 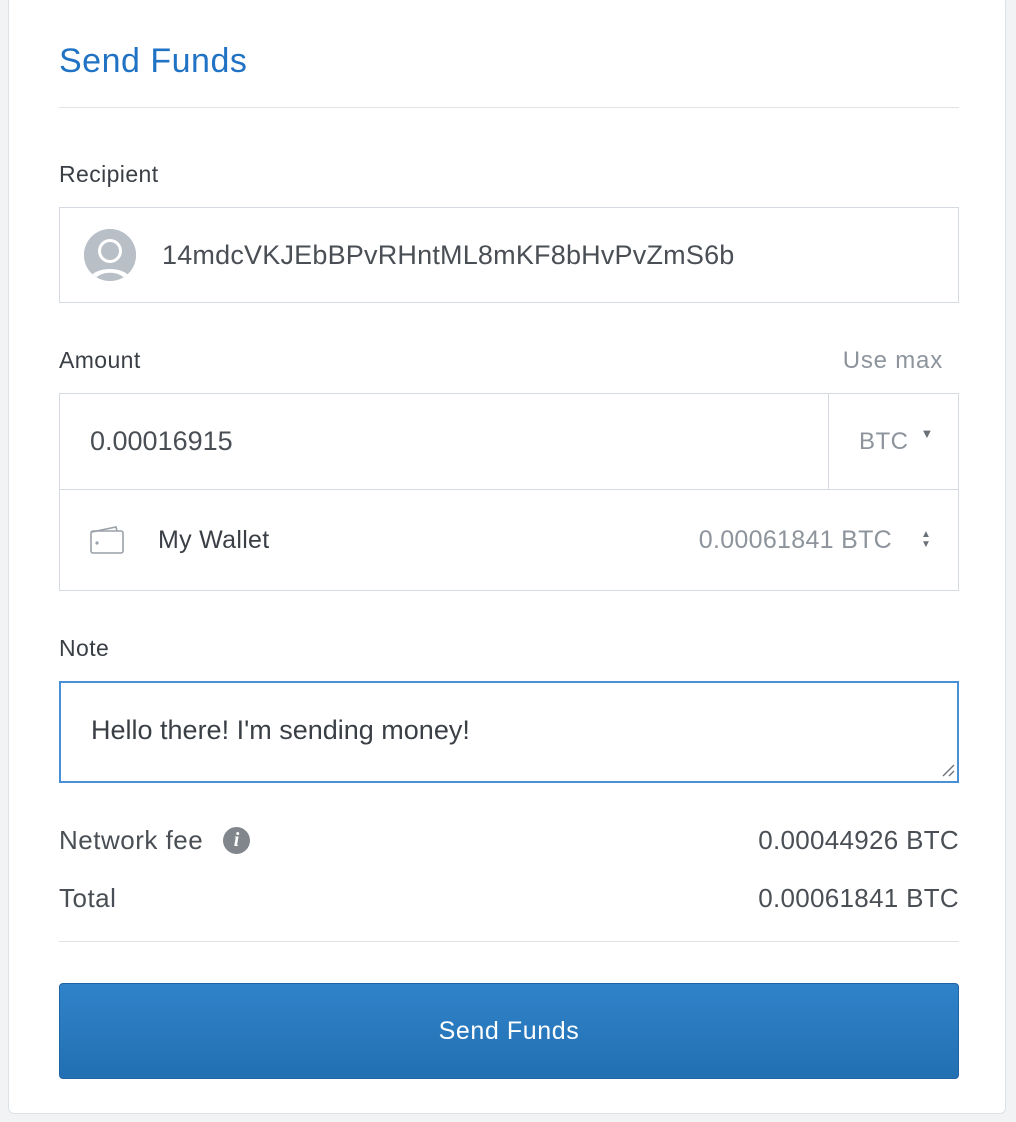 What do you see at coordinates (509, 732) in the screenshot?
I see `note-textarea: Hello there! I'm sending money!` at bounding box center [509, 732].